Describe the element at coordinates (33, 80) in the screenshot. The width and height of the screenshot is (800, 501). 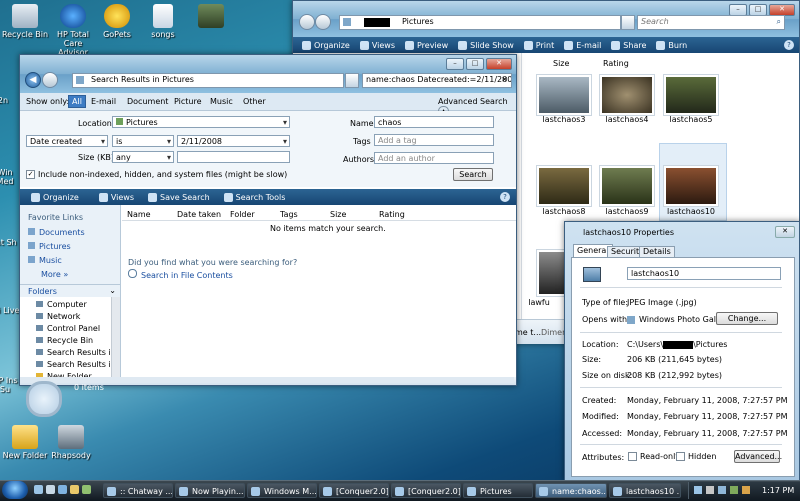
I see `back-button: ◀` at that location.